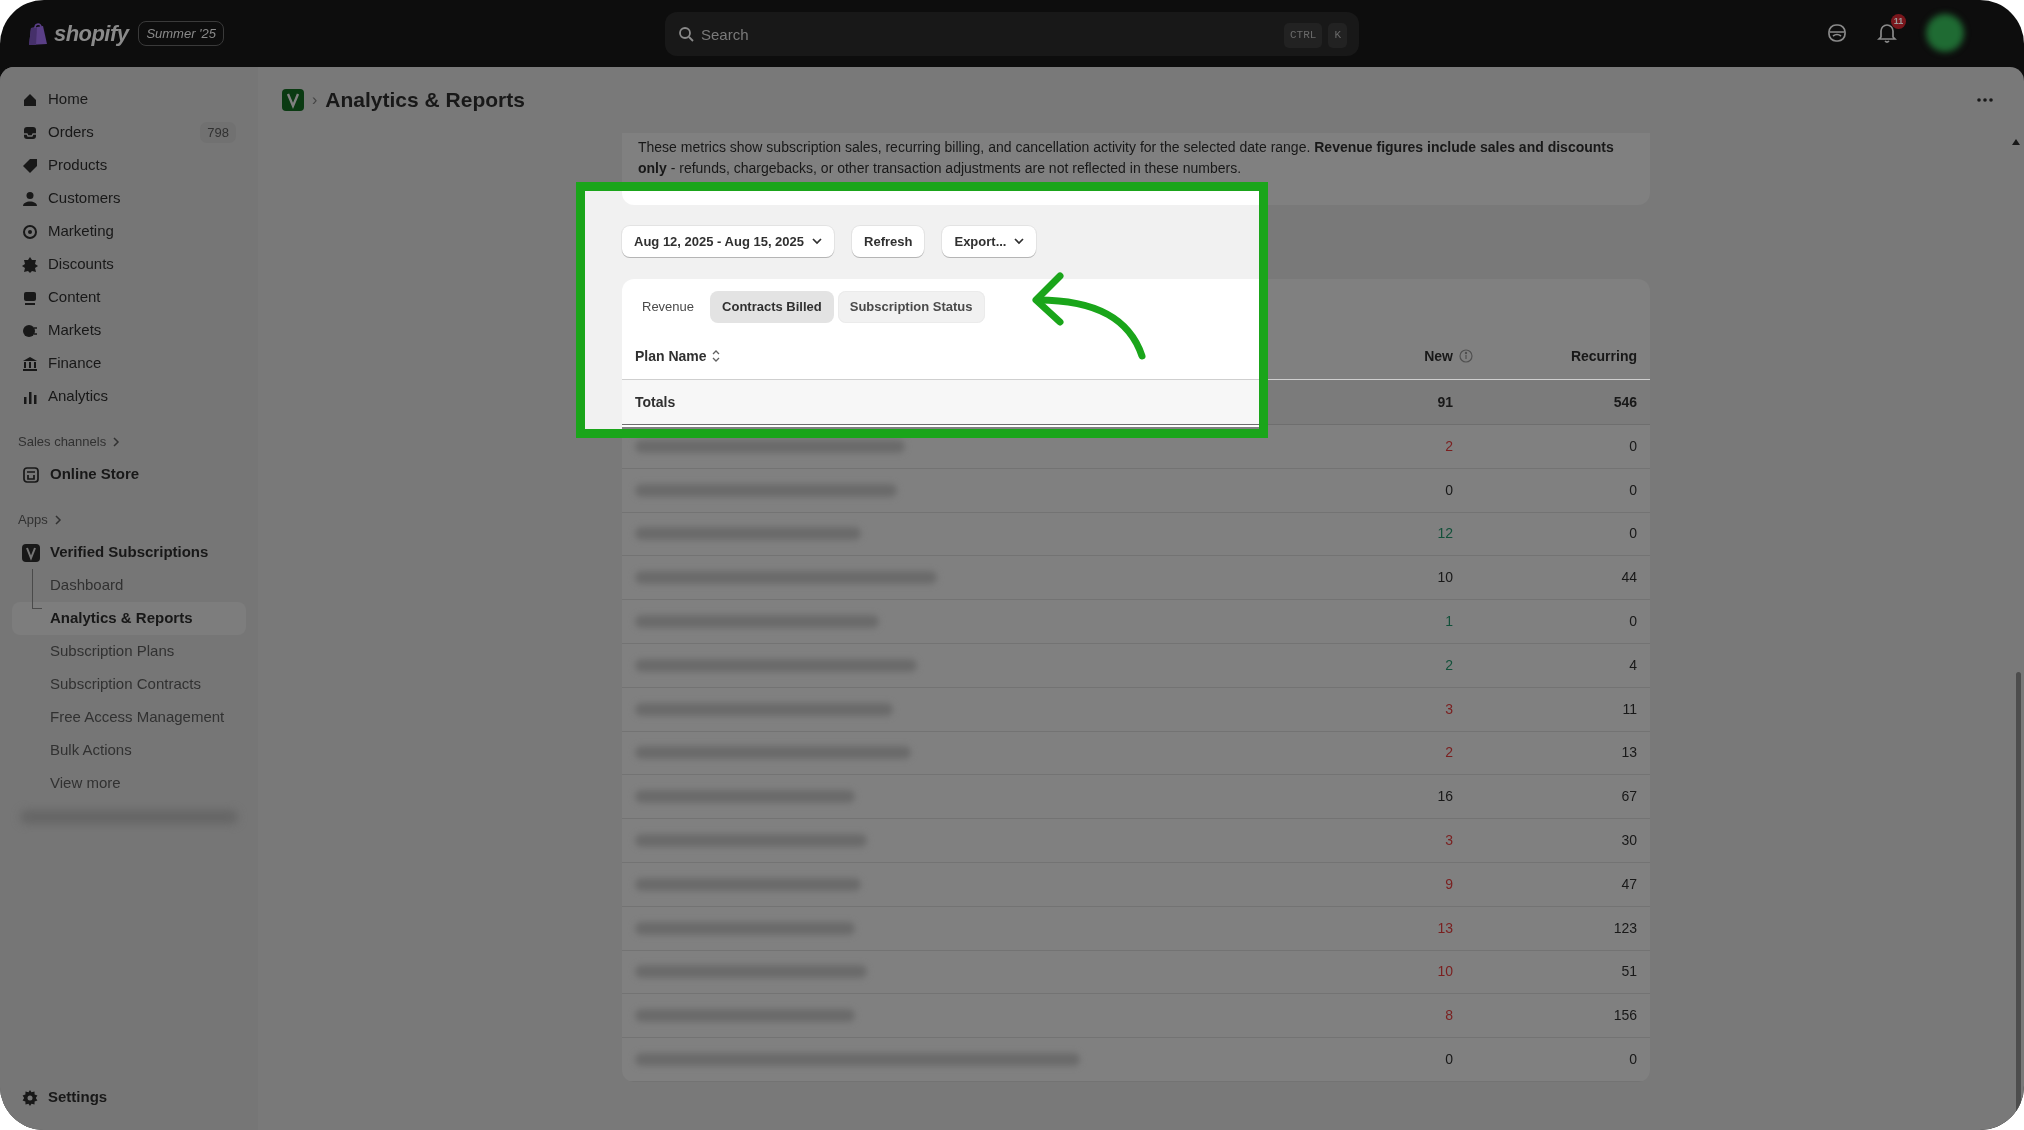 This screenshot has width=2024, height=1130. What do you see at coordinates (655, 401) in the screenshot?
I see `totals-label: Totals` at bounding box center [655, 401].